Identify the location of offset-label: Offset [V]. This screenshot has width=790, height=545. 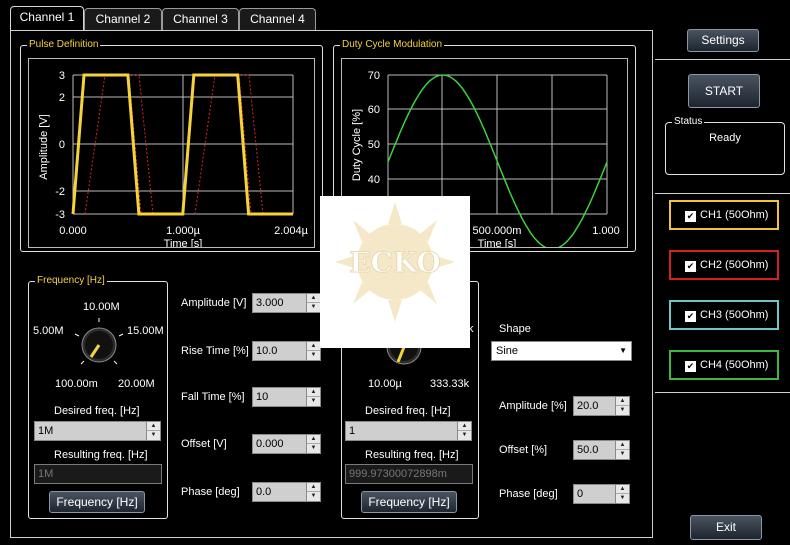
(204, 444).